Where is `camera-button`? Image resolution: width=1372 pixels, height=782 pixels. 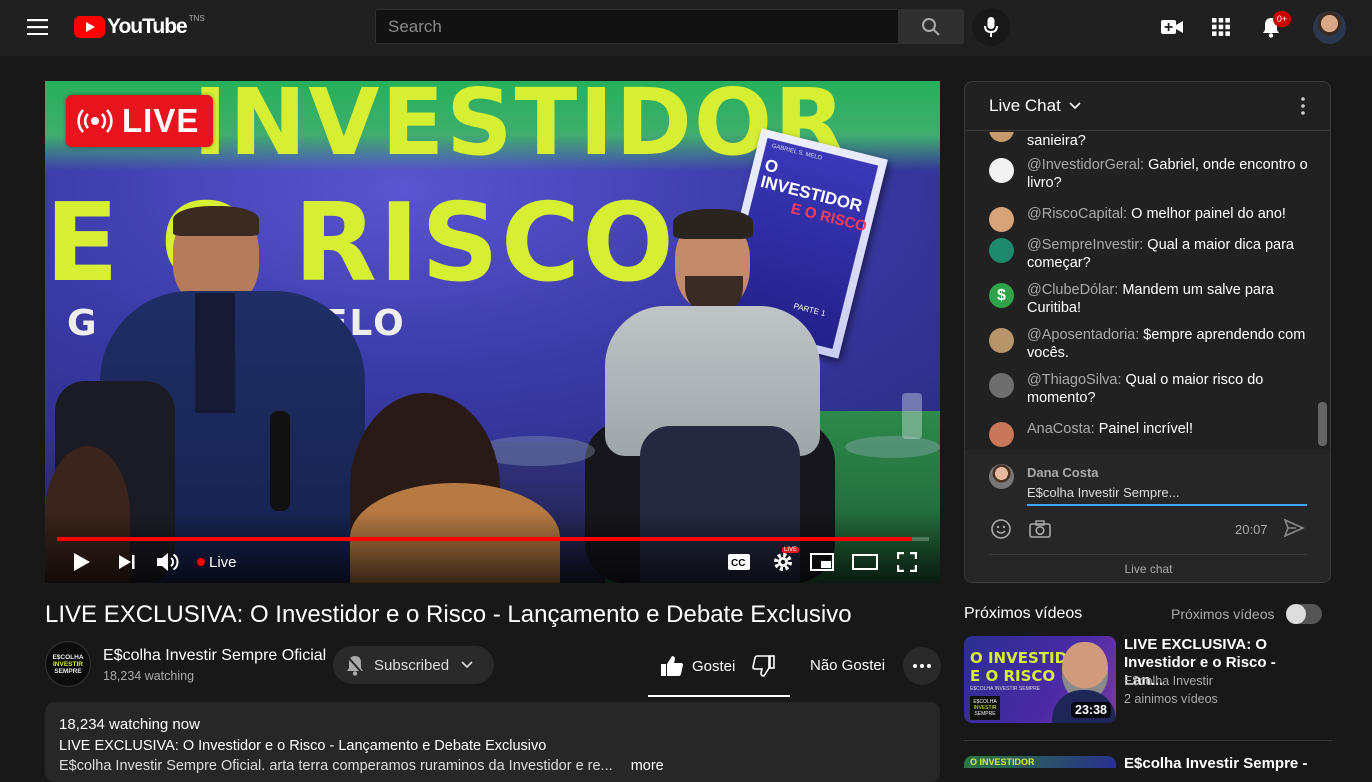 camera-button is located at coordinates (1040, 529).